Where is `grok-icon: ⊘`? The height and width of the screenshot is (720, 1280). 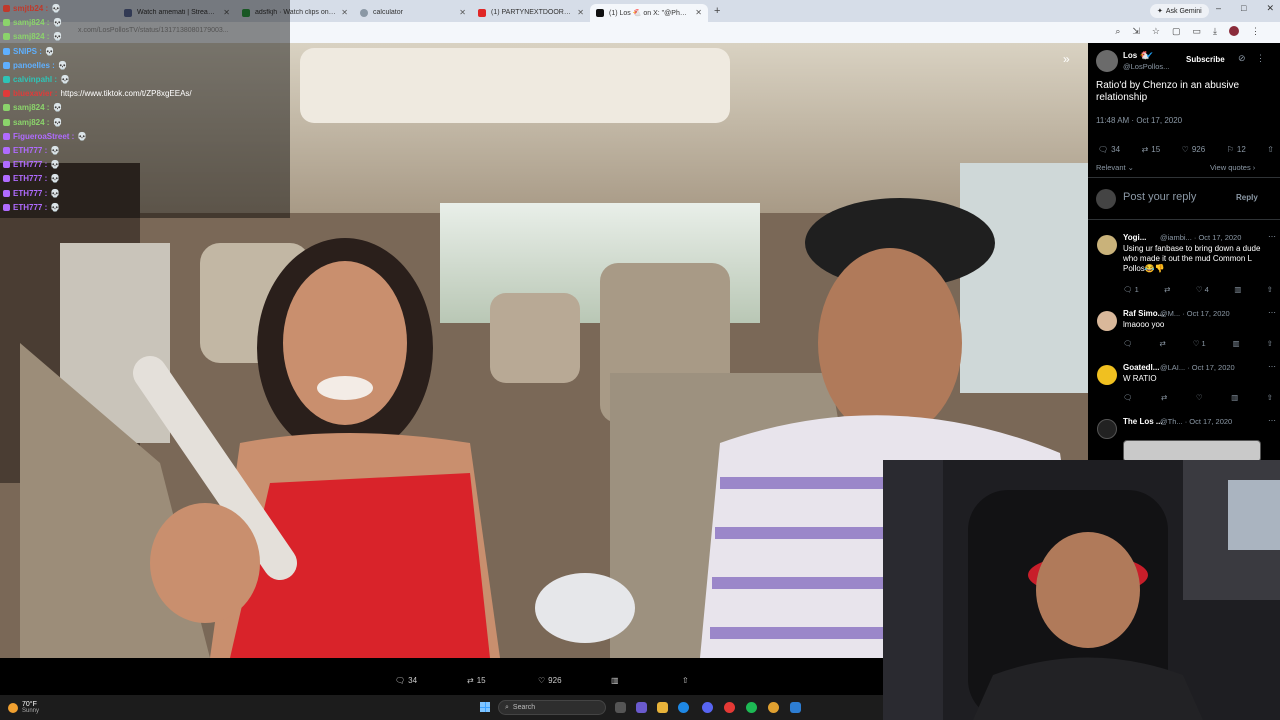
grok-icon: ⊘ is located at coordinates (1242, 58).